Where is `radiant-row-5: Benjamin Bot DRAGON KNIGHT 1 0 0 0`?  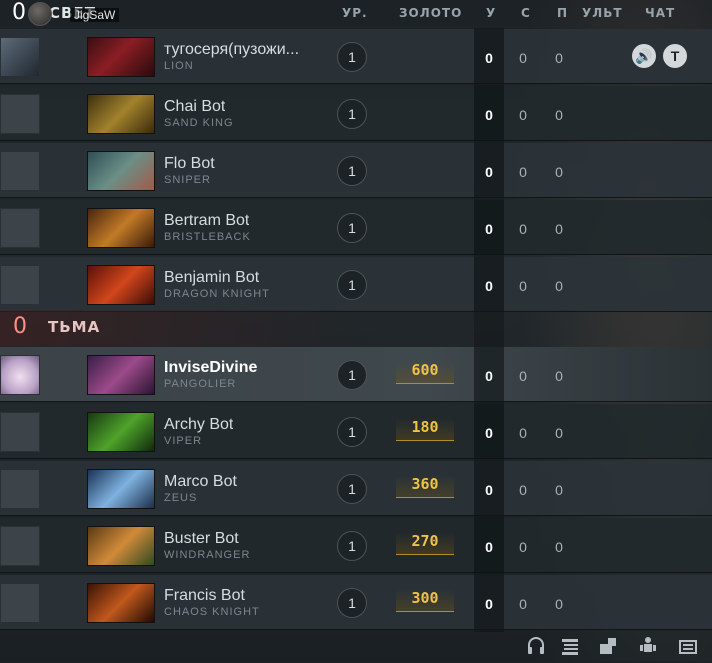
radiant-row-5: Benjamin Bot DRAGON KNIGHT 1 0 0 0 is located at coordinates (356, 284).